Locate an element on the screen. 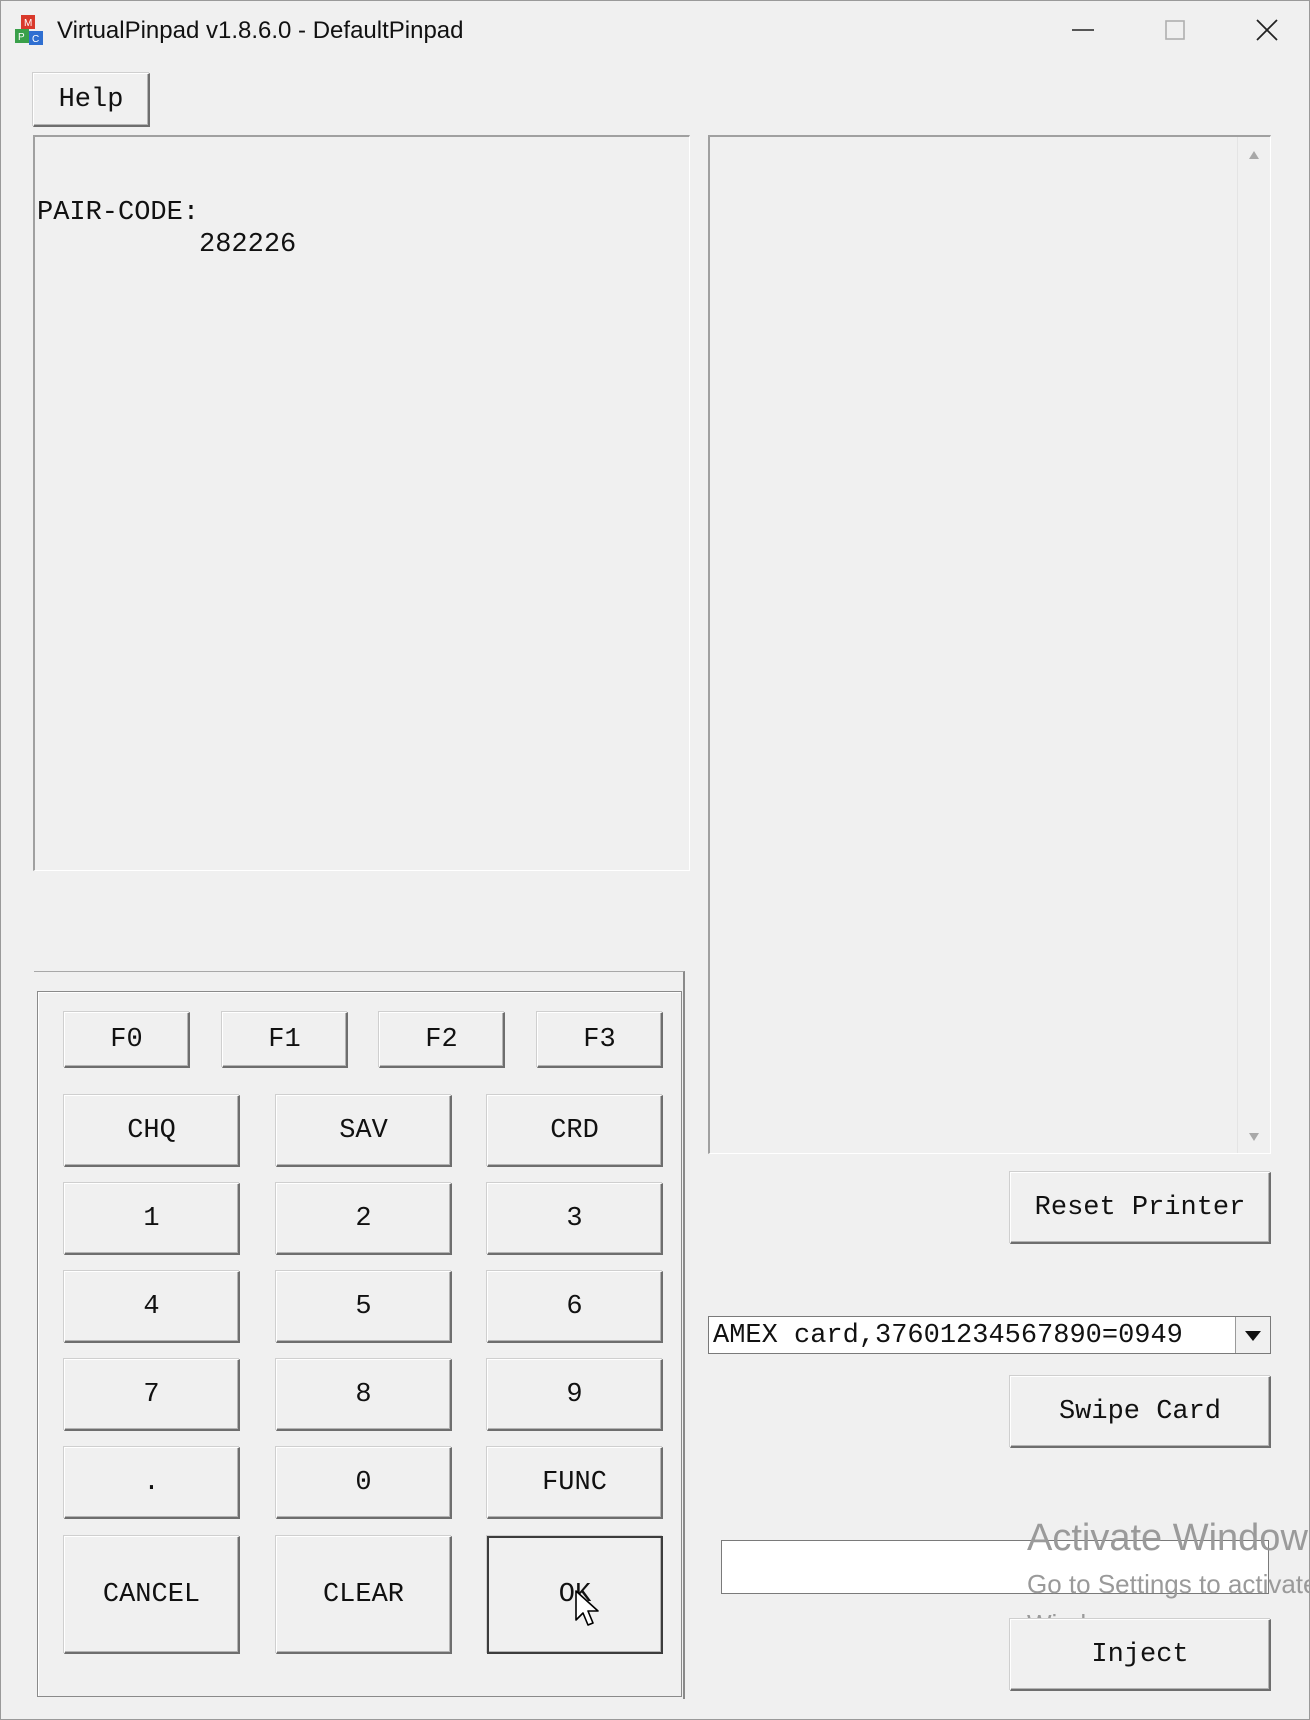 The image size is (1310, 1720). key-9: 9 is located at coordinates (575, 1395).